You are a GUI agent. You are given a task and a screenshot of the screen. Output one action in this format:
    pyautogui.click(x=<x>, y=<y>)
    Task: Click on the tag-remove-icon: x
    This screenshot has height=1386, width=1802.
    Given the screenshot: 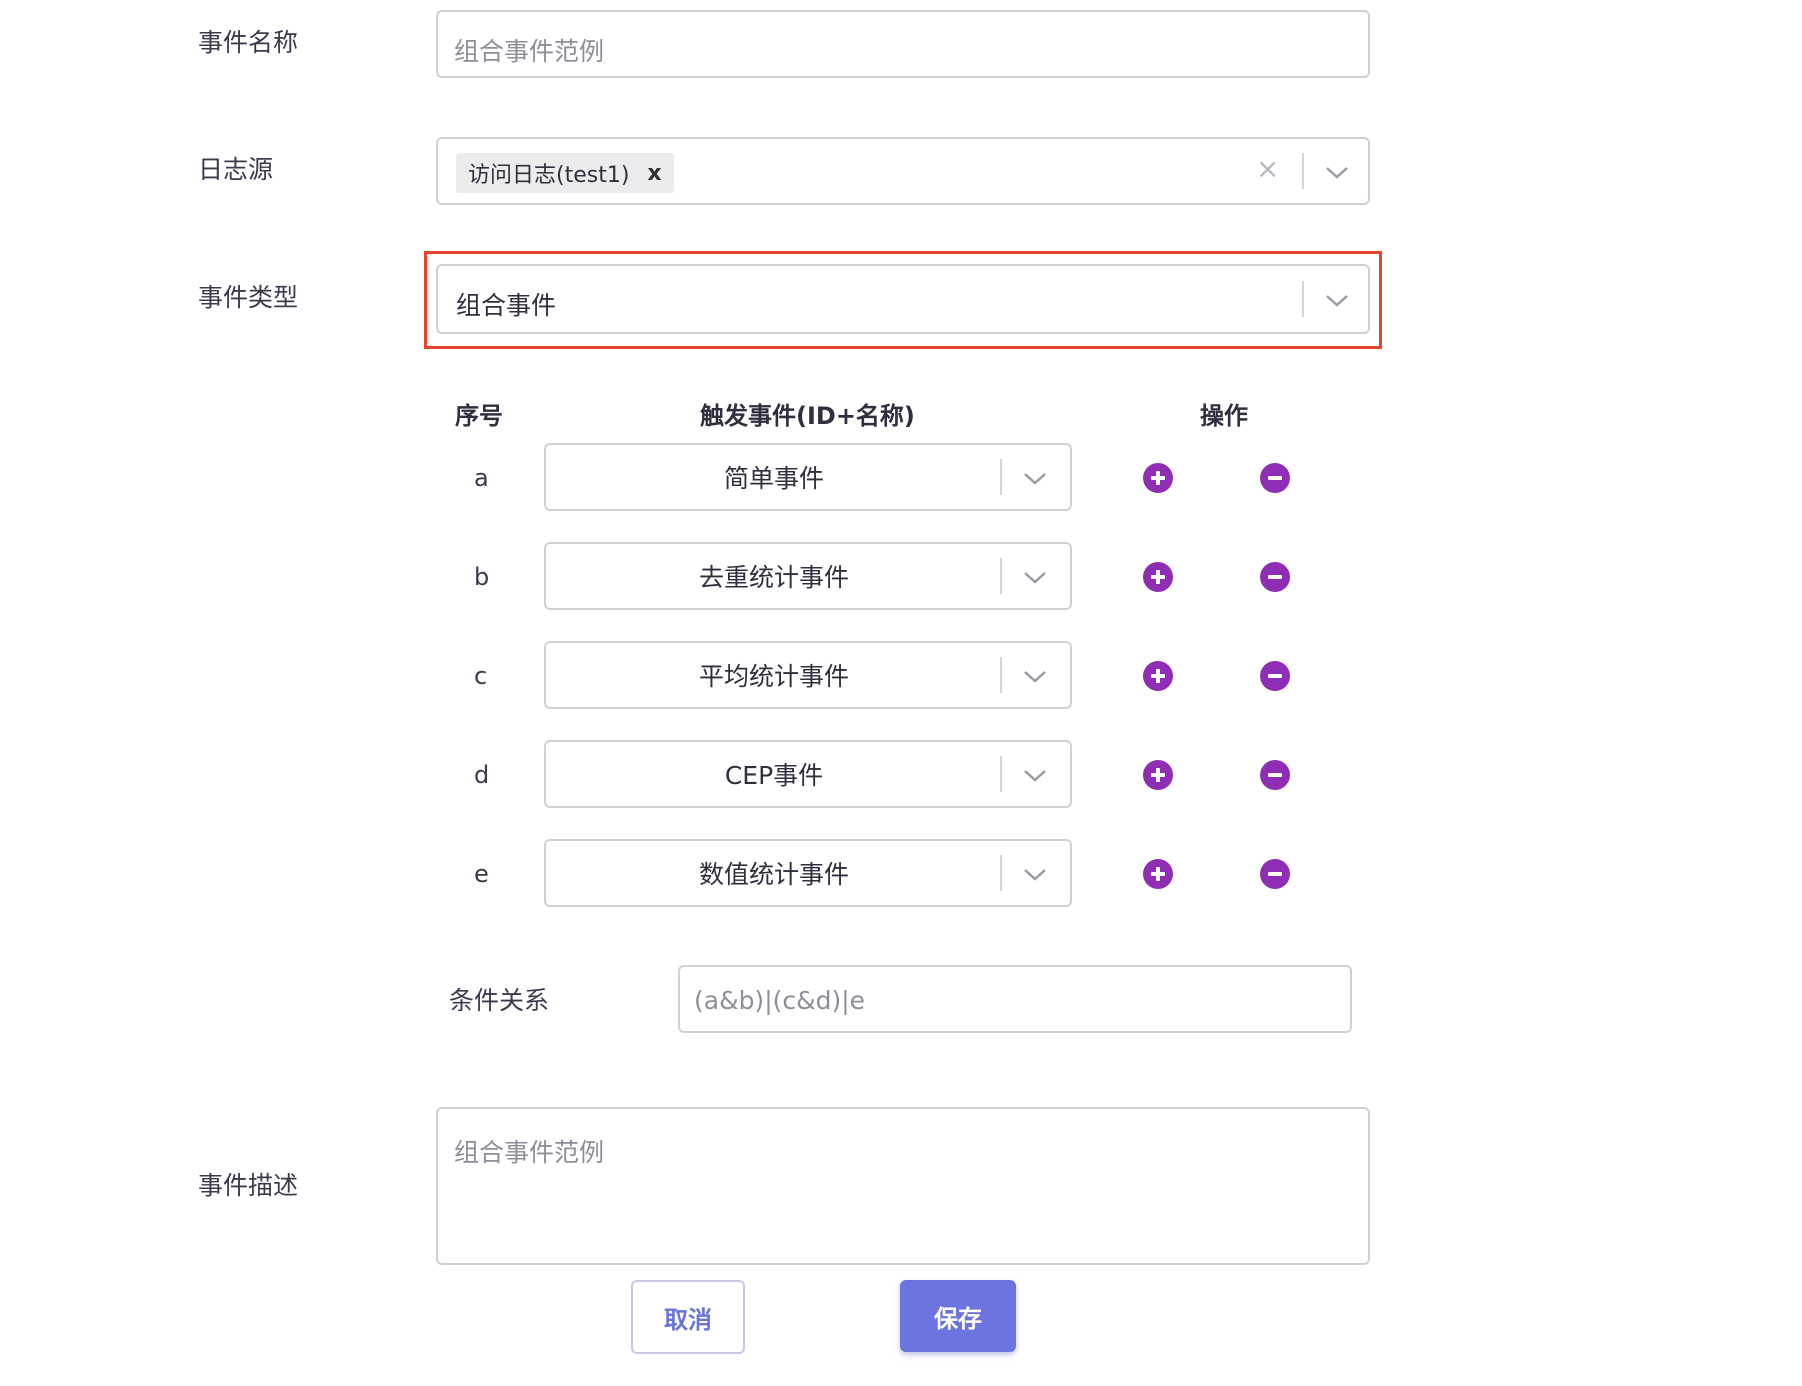 What is the action you would take?
    pyautogui.click(x=654, y=173)
    